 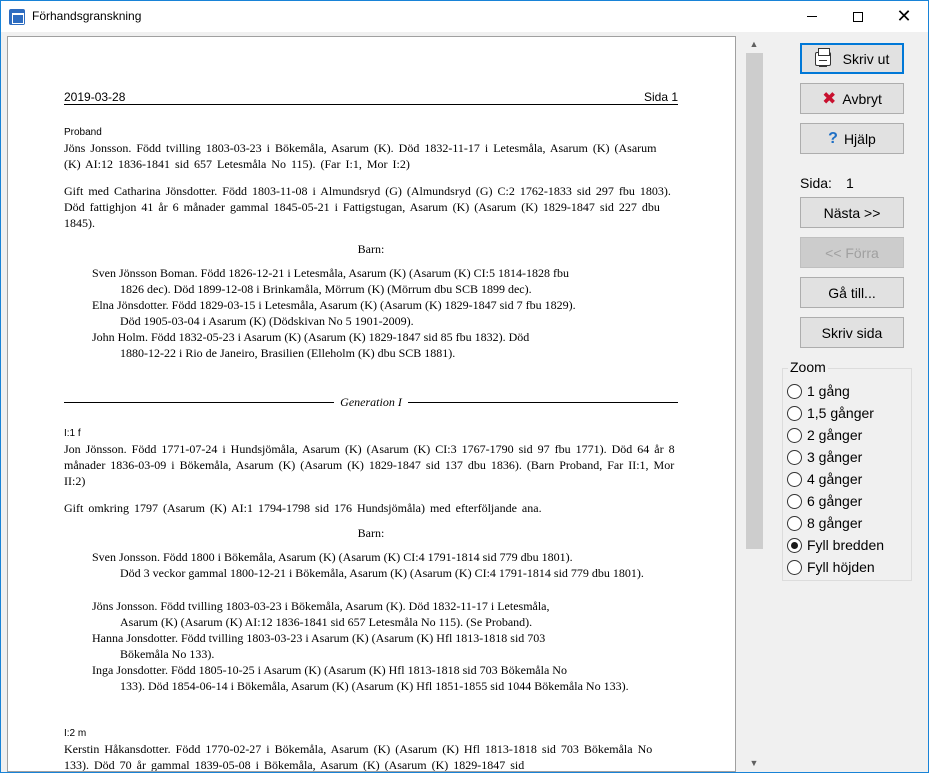 I want to click on print-page-button: Skriv sida, so click(x=852, y=332).